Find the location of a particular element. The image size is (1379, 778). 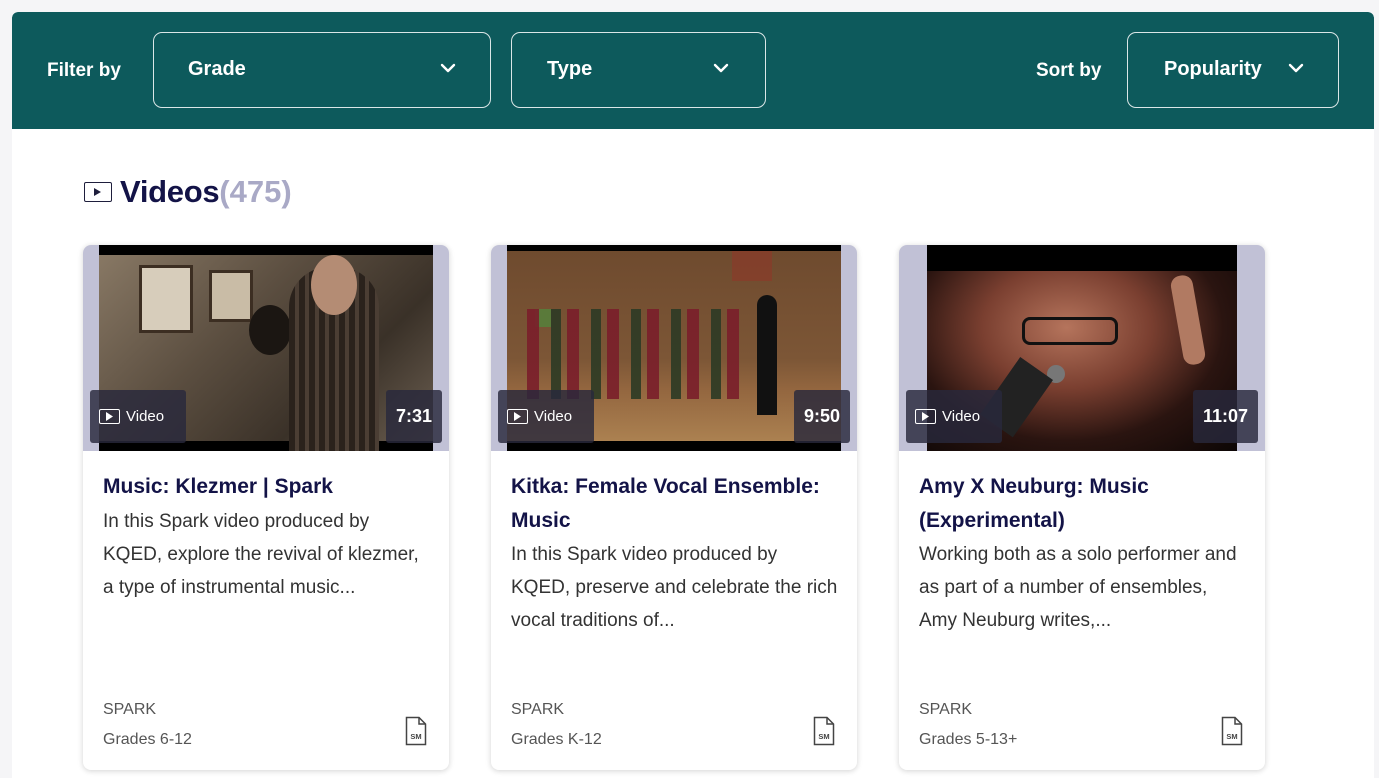

video-thumbnail: Video 11:07 is located at coordinates (1082, 348).